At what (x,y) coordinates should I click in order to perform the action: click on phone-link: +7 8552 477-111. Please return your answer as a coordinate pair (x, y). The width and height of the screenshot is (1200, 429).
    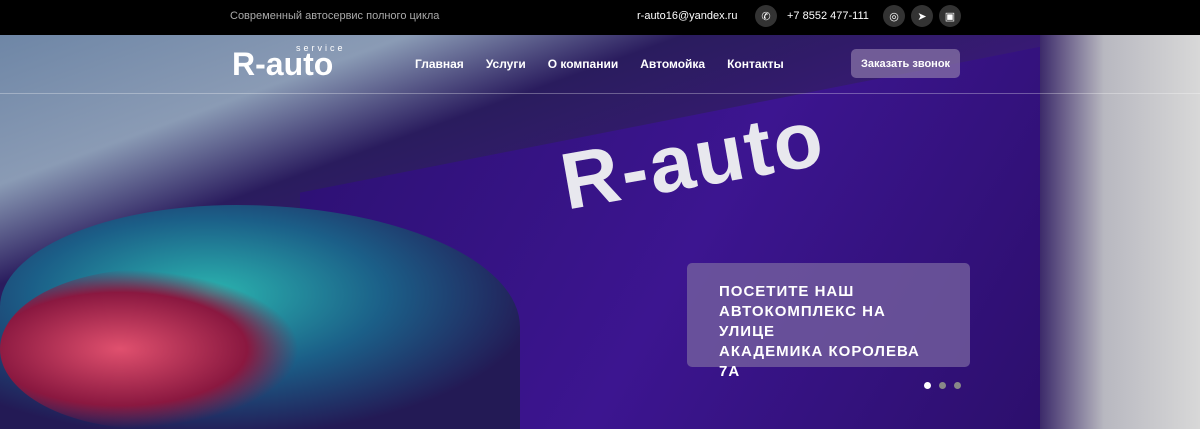
    Looking at the image, I should click on (828, 16).